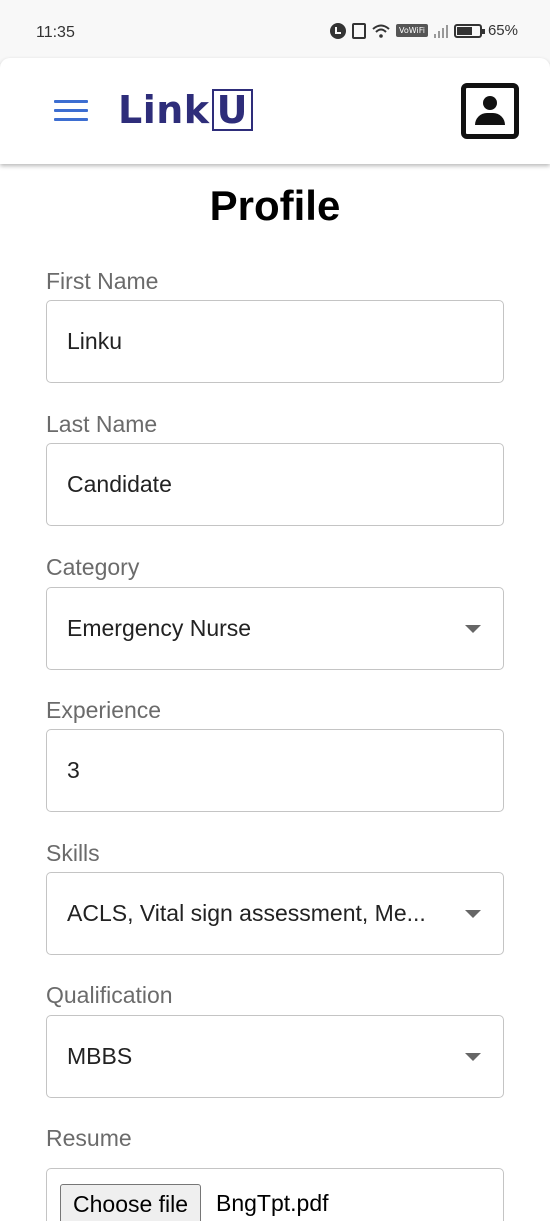 This screenshot has width=550, height=1221. I want to click on resume-file-name: BngTpt.pdf, so click(272, 1203).